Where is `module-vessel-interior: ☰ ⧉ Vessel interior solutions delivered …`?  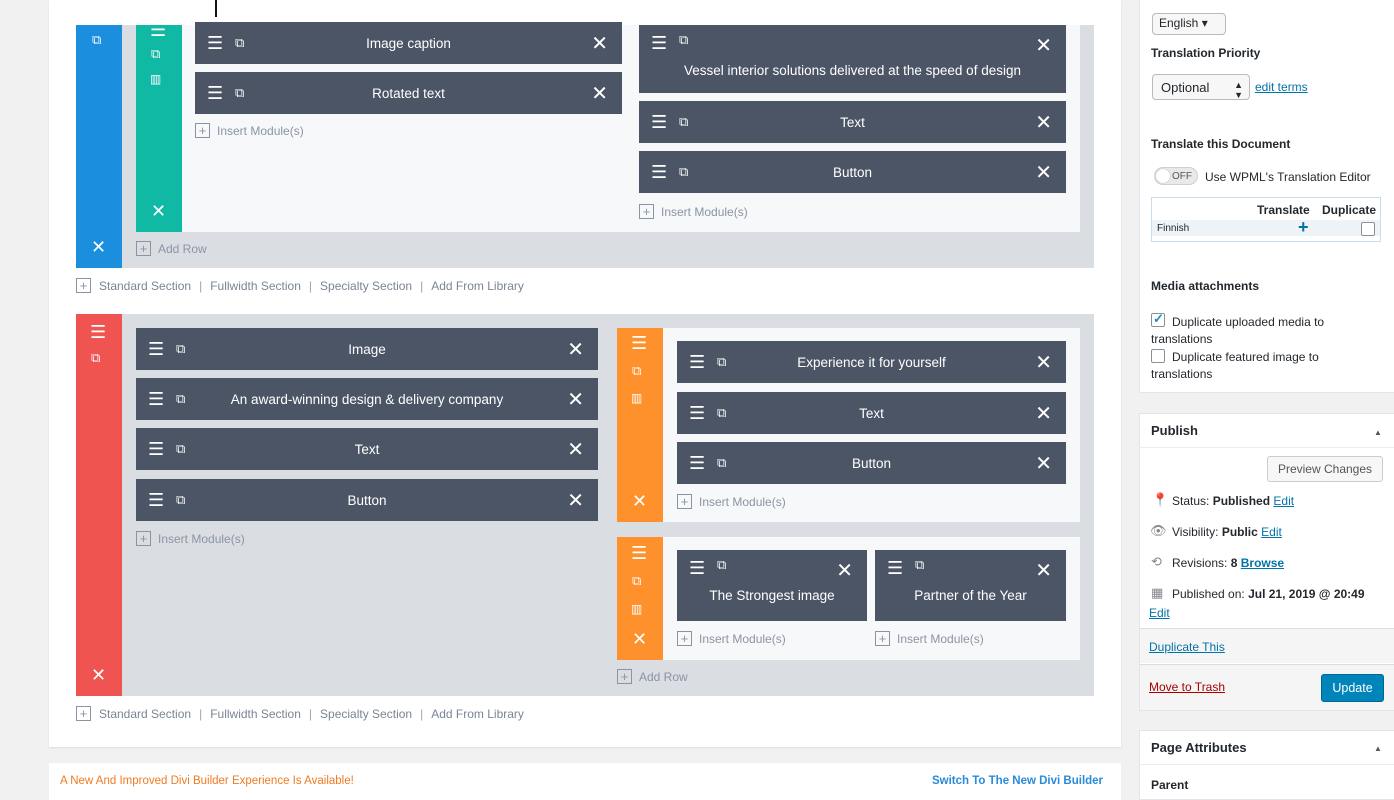 module-vessel-interior: ☰ ⧉ Vessel interior solutions delivered … is located at coordinates (852, 59).